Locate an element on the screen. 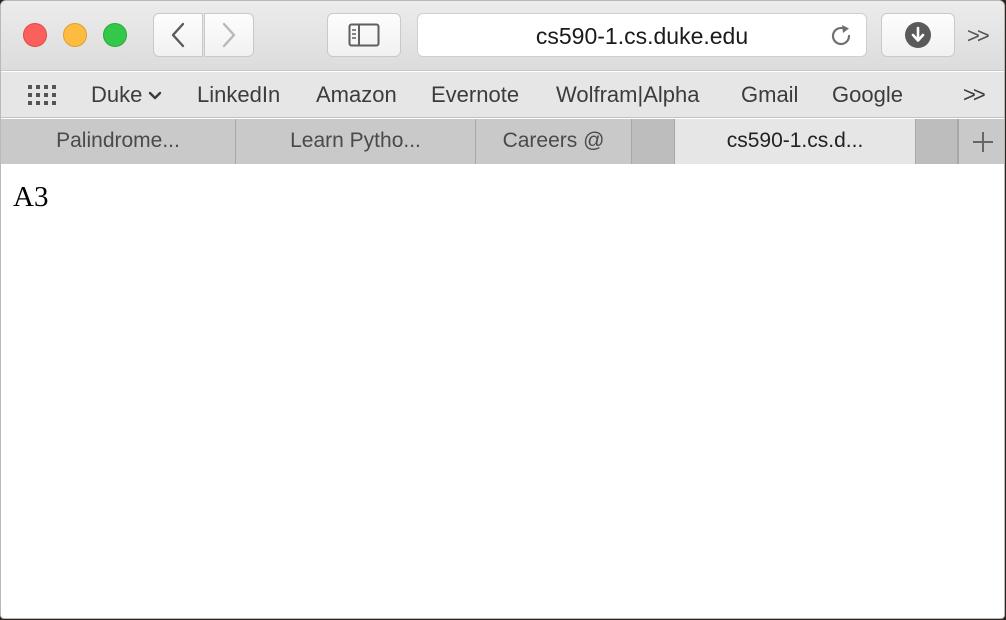 This screenshot has height=620, width=1006. bookmark-amazon: Amazon is located at coordinates (356, 95).